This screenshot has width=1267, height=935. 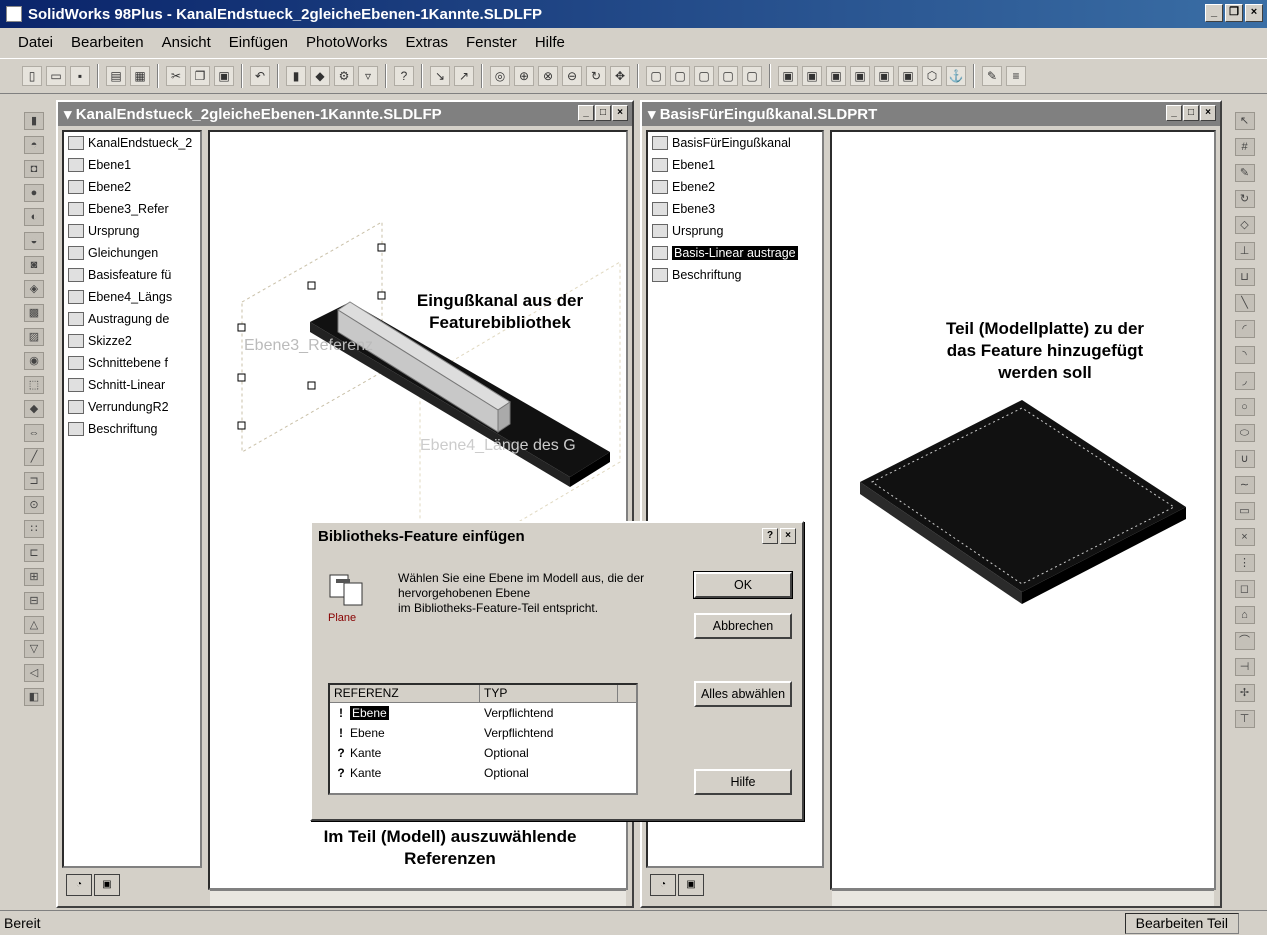 I want to click on fillet-sketch-icon: ⌒, so click(x=1244, y=641).